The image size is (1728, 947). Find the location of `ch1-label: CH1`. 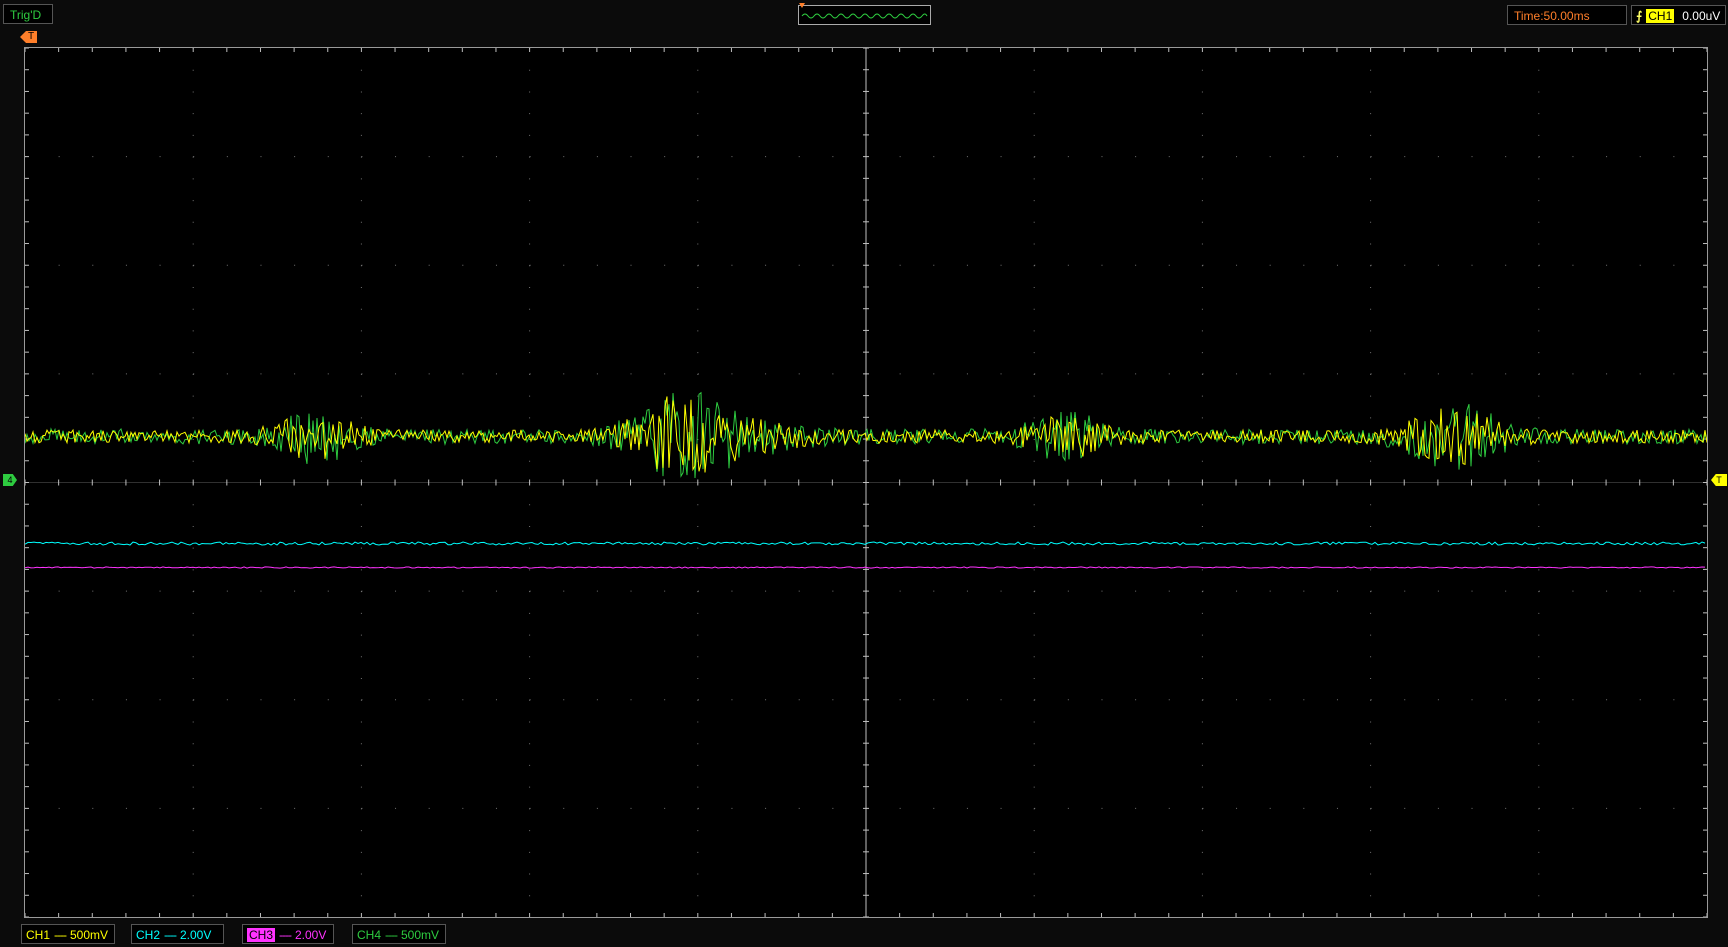

ch1-label: CH1 is located at coordinates (38, 935).